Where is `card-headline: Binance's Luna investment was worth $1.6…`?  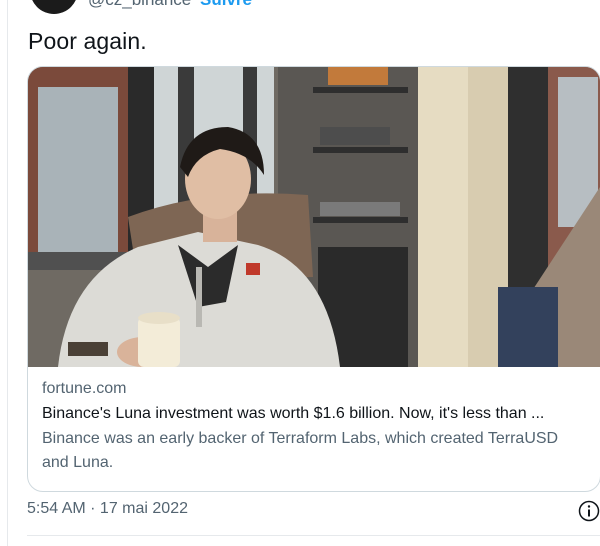 card-headline: Binance's Luna investment was worth $1.6… is located at coordinates (315, 414).